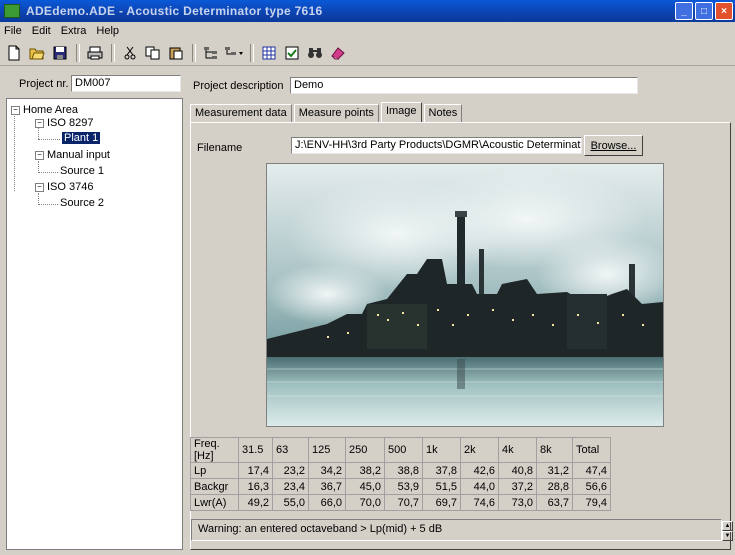 Image resolution: width=735 pixels, height=555 pixels. What do you see at coordinates (70, 187) in the screenshot?
I see `tree-item-label: ISO 3746` at bounding box center [70, 187].